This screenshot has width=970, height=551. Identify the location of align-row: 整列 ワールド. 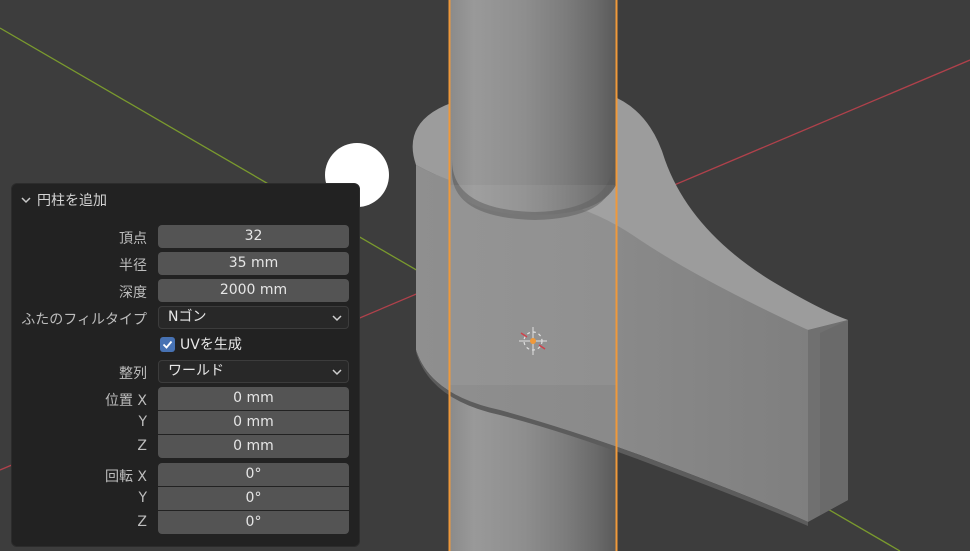
(185, 371).